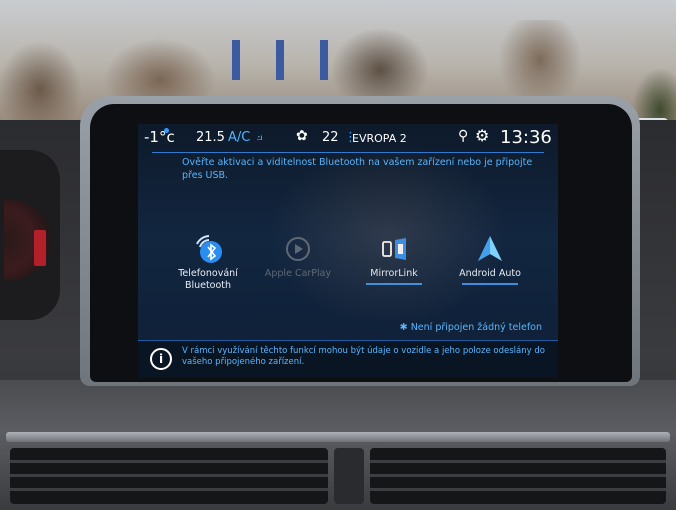 The height and width of the screenshot is (510, 676). I want to click on ac-indicator: A/C, so click(239, 137).